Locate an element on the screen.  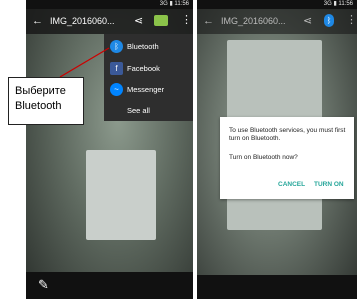
app-bar: ← IMG_2016060... ⋖ ᛒ ⋮ is located at coordinates (277, 21).